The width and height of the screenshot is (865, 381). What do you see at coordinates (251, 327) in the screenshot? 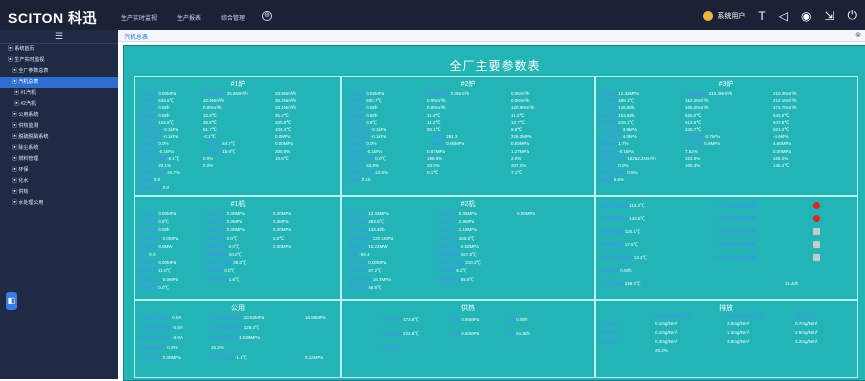
I see `param-value: 129.3℃` at bounding box center [251, 327].